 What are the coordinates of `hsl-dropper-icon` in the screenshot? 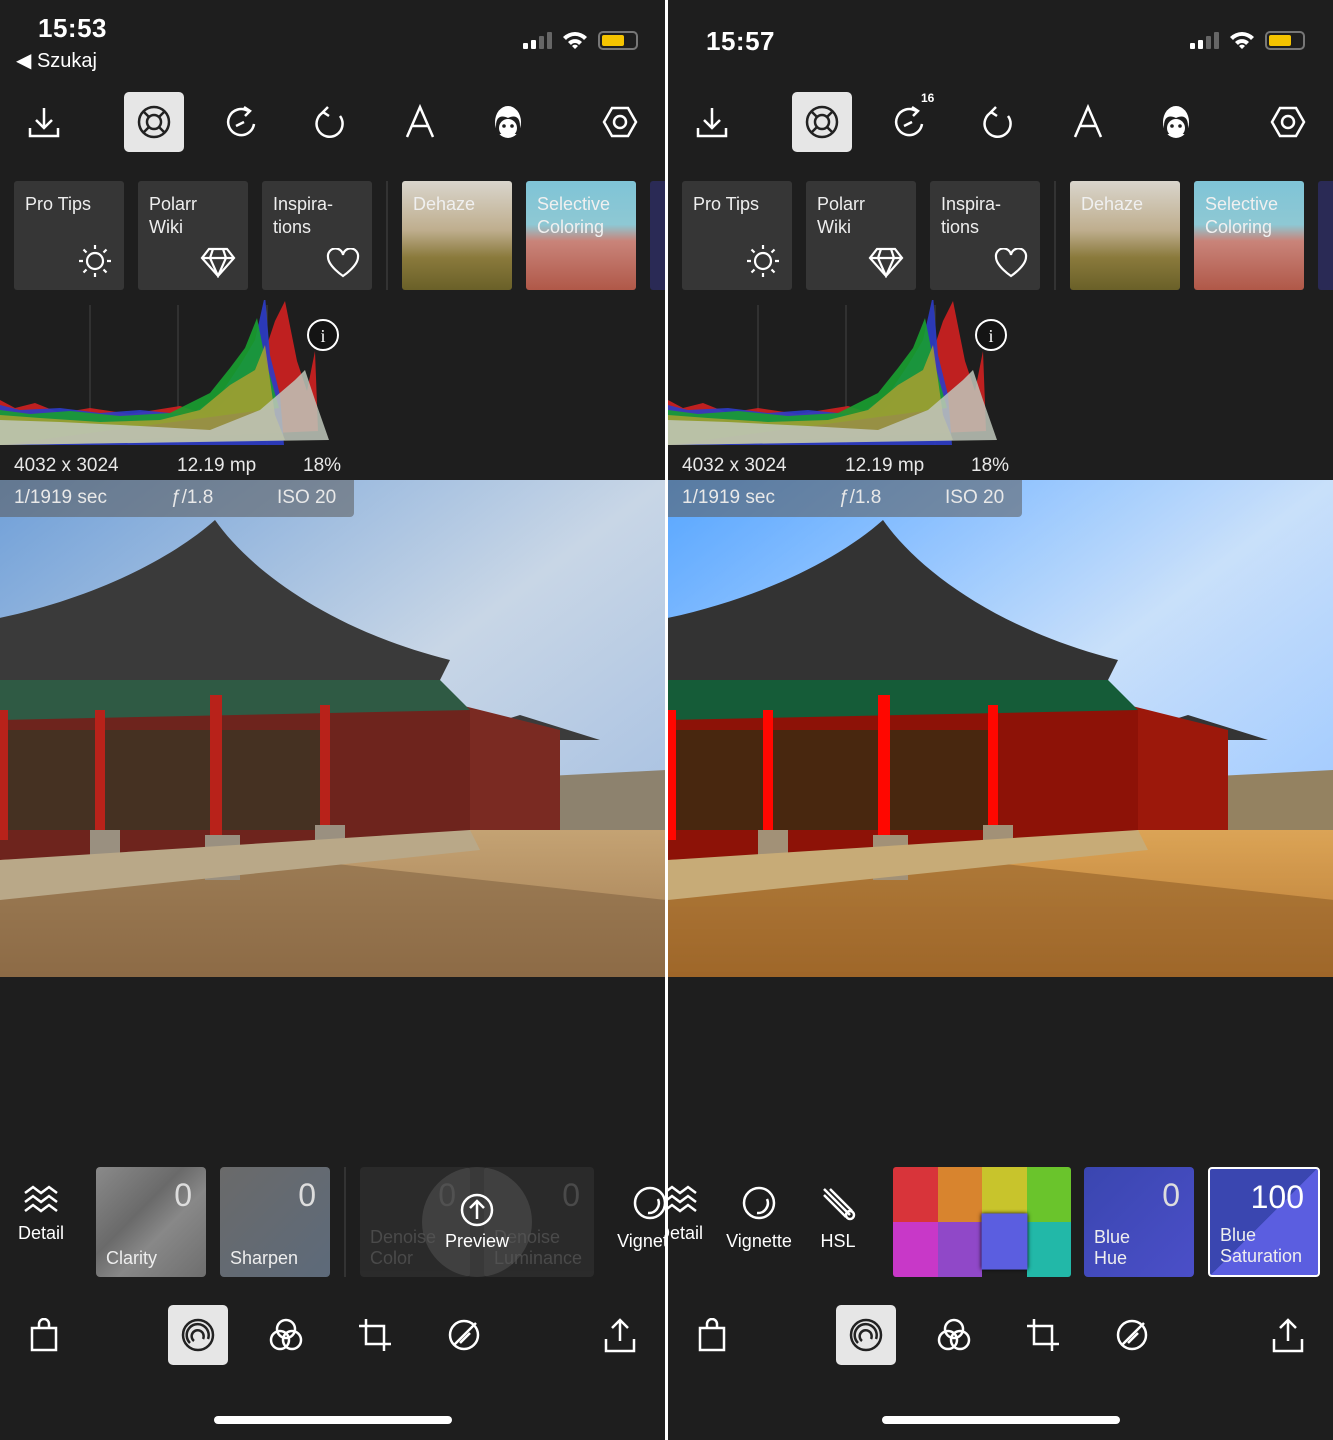 It's located at (839, 1204).